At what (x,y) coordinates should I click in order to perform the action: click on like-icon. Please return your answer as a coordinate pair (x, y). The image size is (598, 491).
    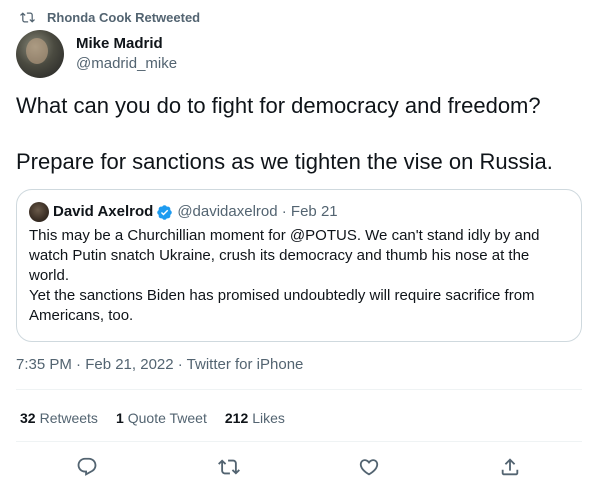
    Looking at the image, I should click on (369, 467).